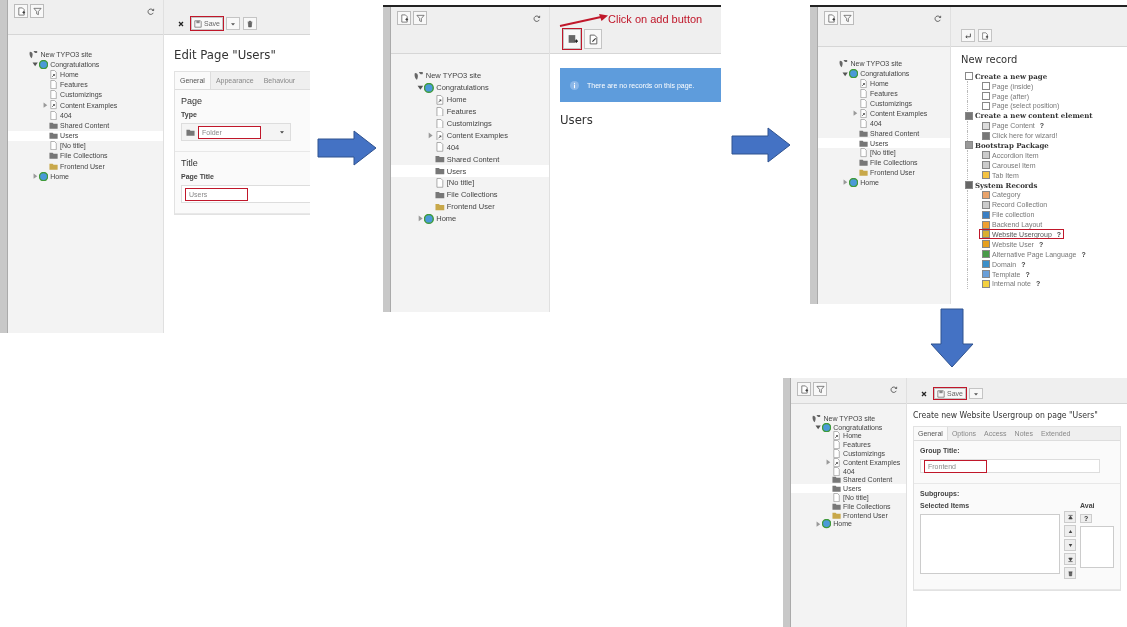 This screenshot has width=1127, height=627. What do you see at coordinates (584, 20) in the screenshot?
I see `annotation-arrow` at bounding box center [584, 20].